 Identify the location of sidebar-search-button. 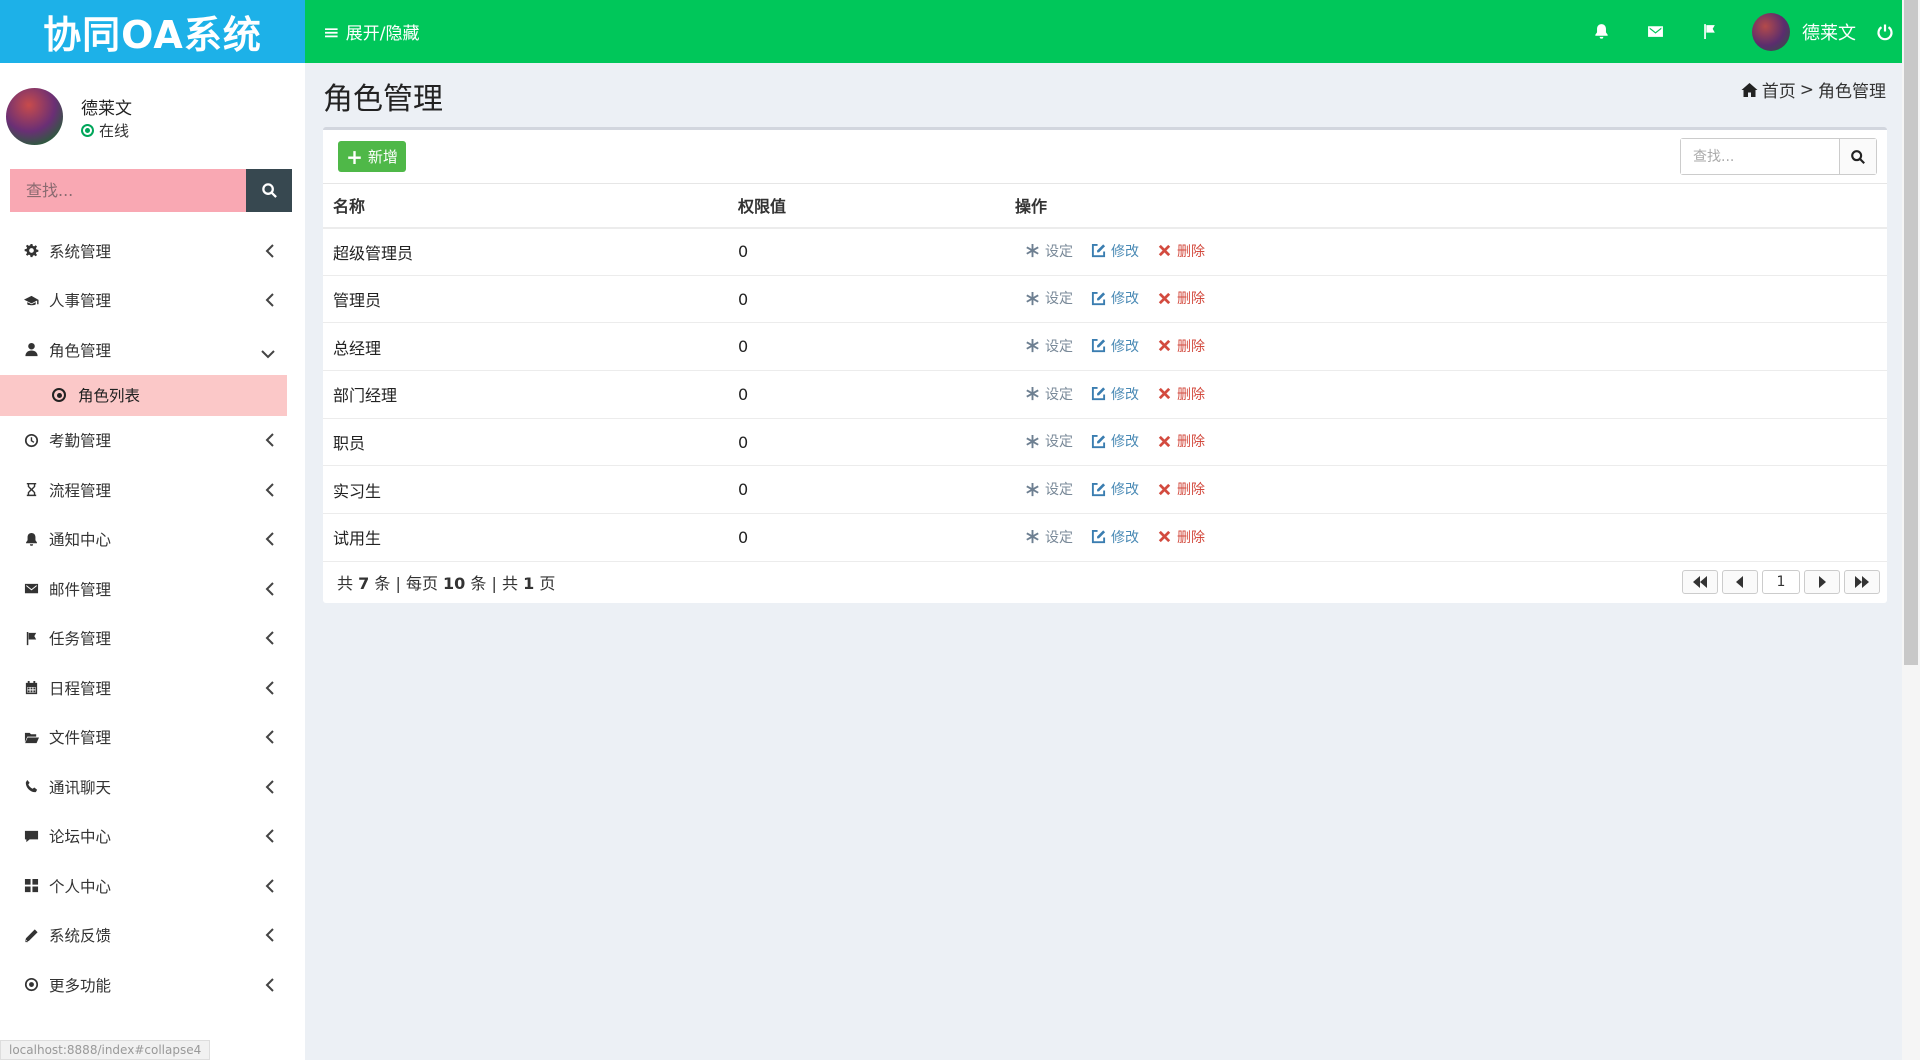
(269, 190).